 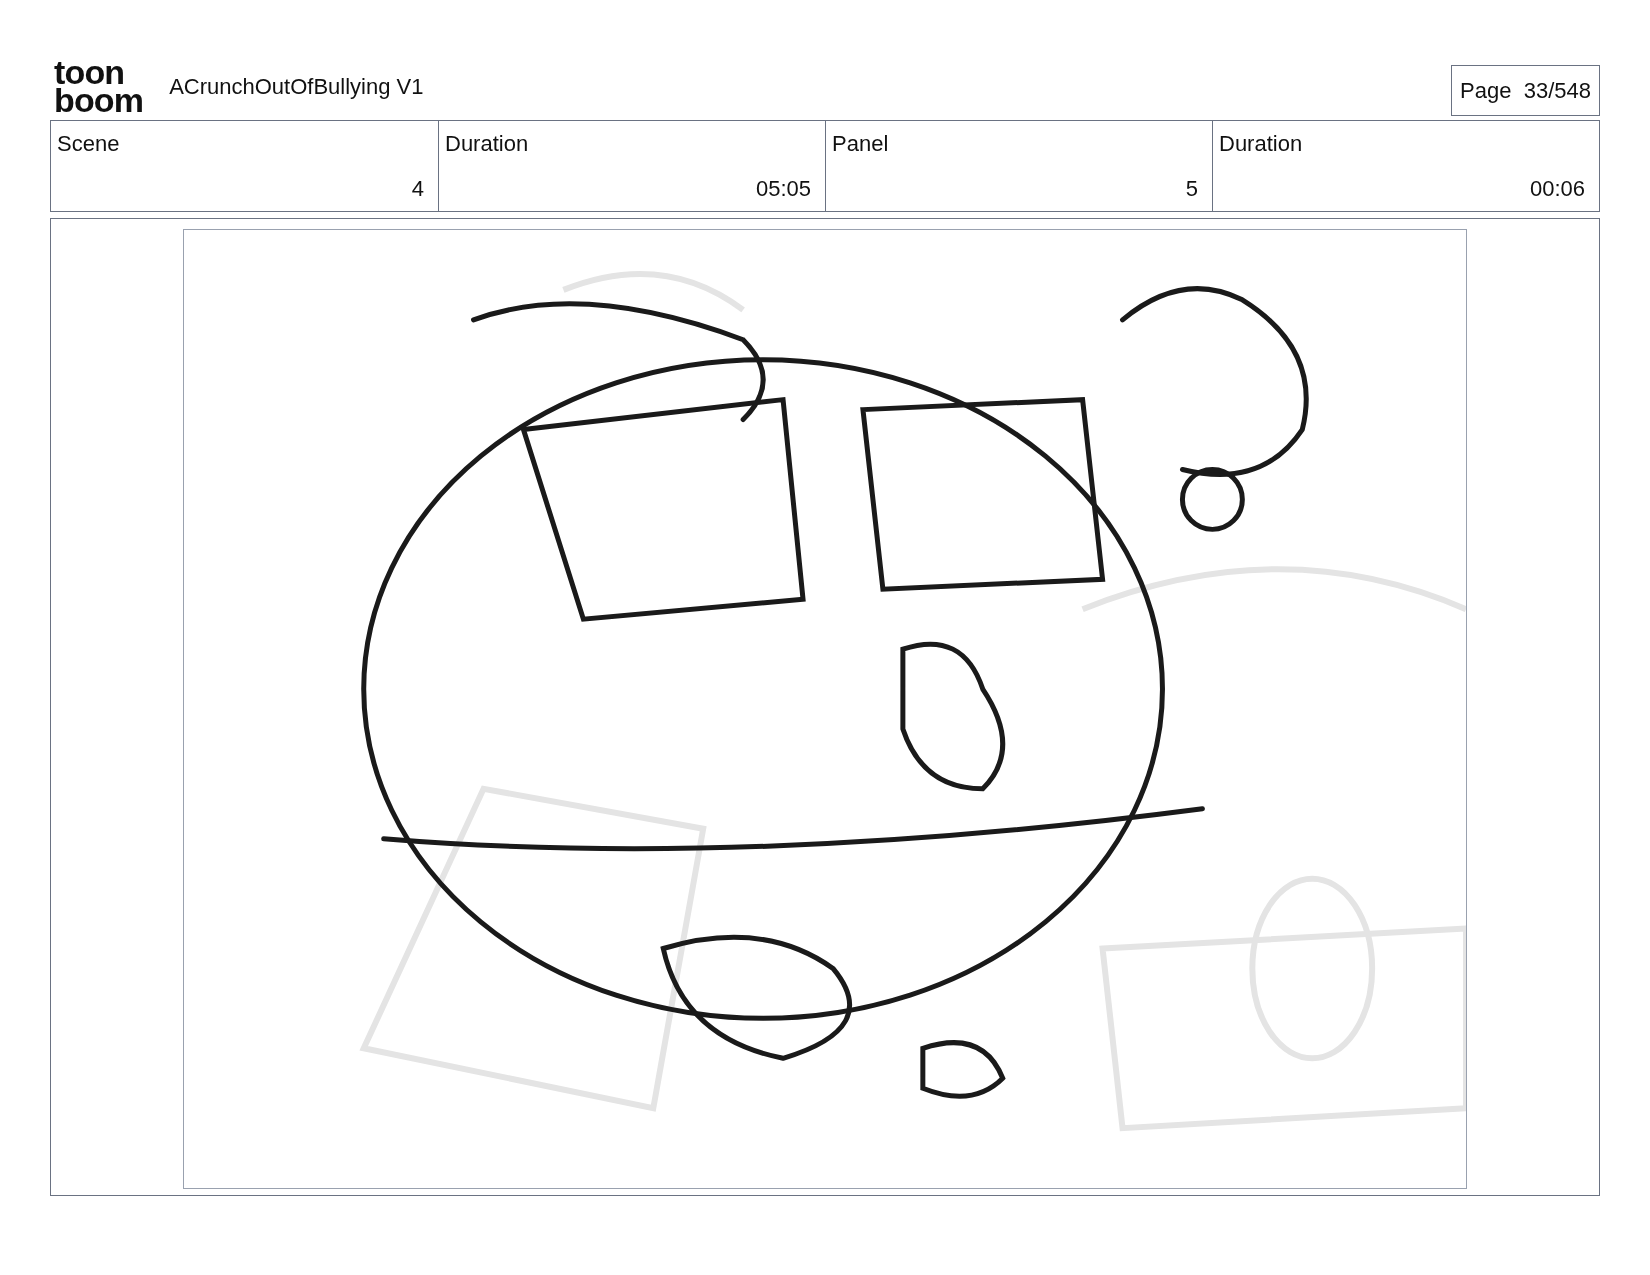 I want to click on field-value: 4, so click(x=417, y=189).